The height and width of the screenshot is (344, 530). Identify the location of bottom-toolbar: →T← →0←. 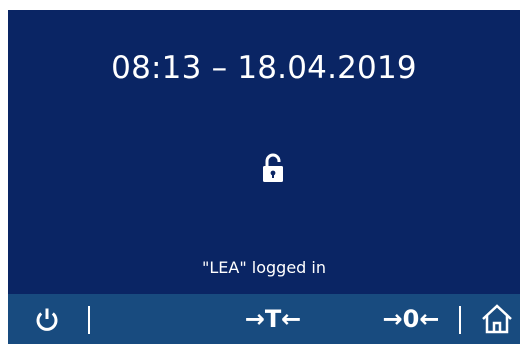
(264, 319).